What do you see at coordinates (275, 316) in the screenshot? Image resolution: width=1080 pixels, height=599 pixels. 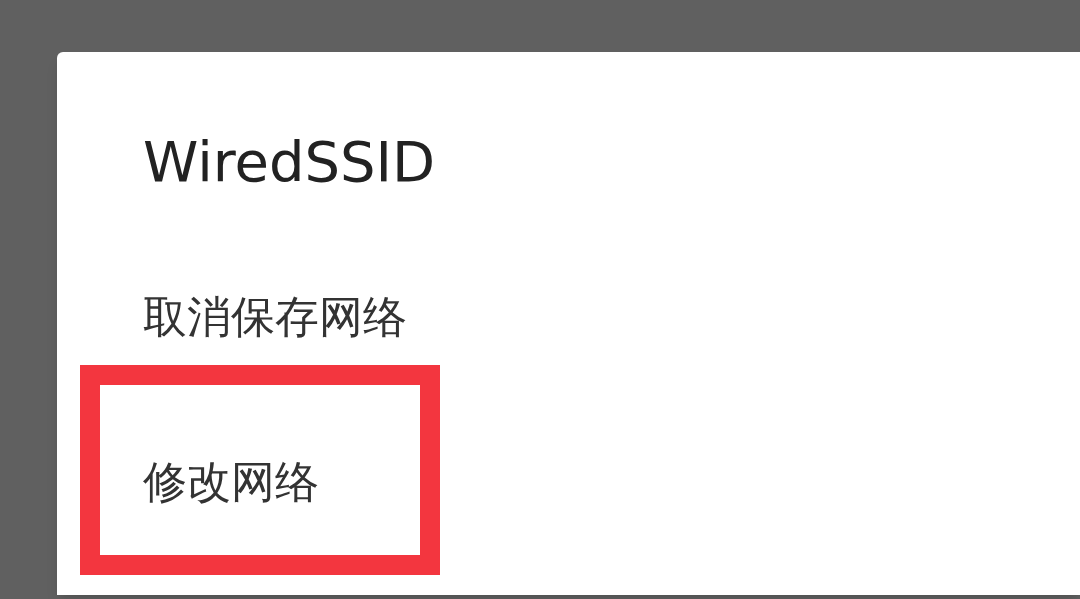 I see `menu-item: 取消保存网络` at bounding box center [275, 316].